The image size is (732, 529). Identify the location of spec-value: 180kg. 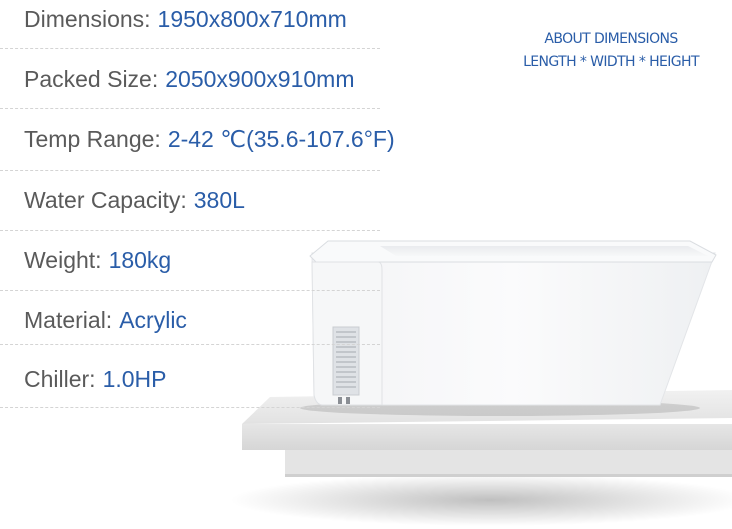
(140, 260).